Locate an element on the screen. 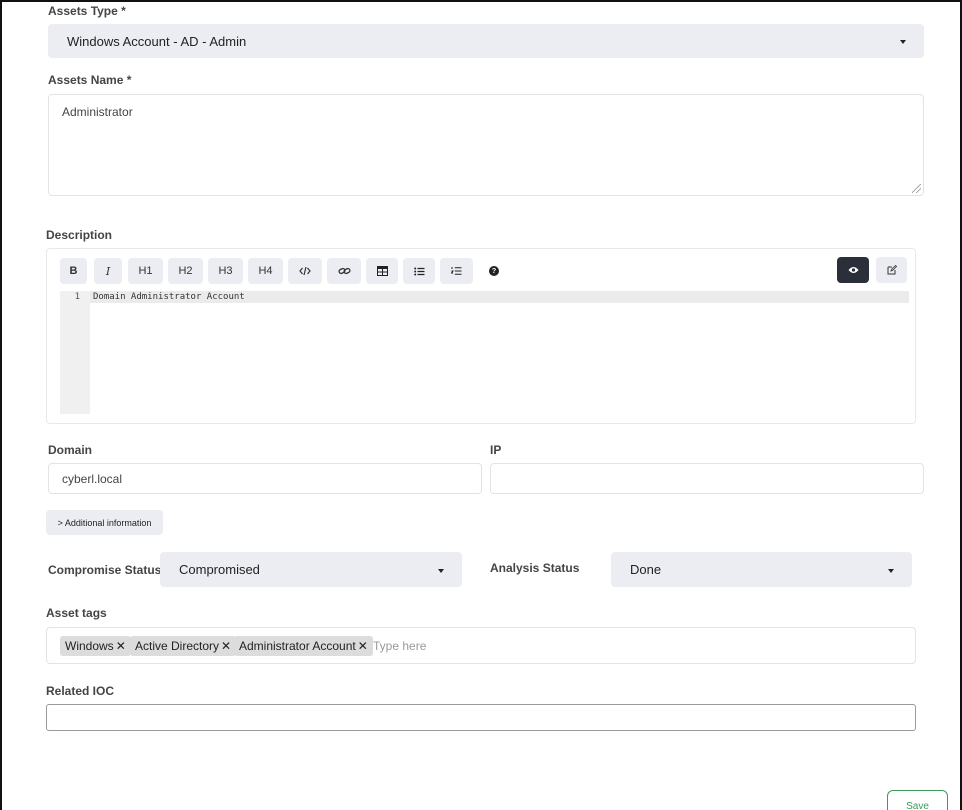 The image size is (962, 810). edit-mode-button is located at coordinates (891, 270).